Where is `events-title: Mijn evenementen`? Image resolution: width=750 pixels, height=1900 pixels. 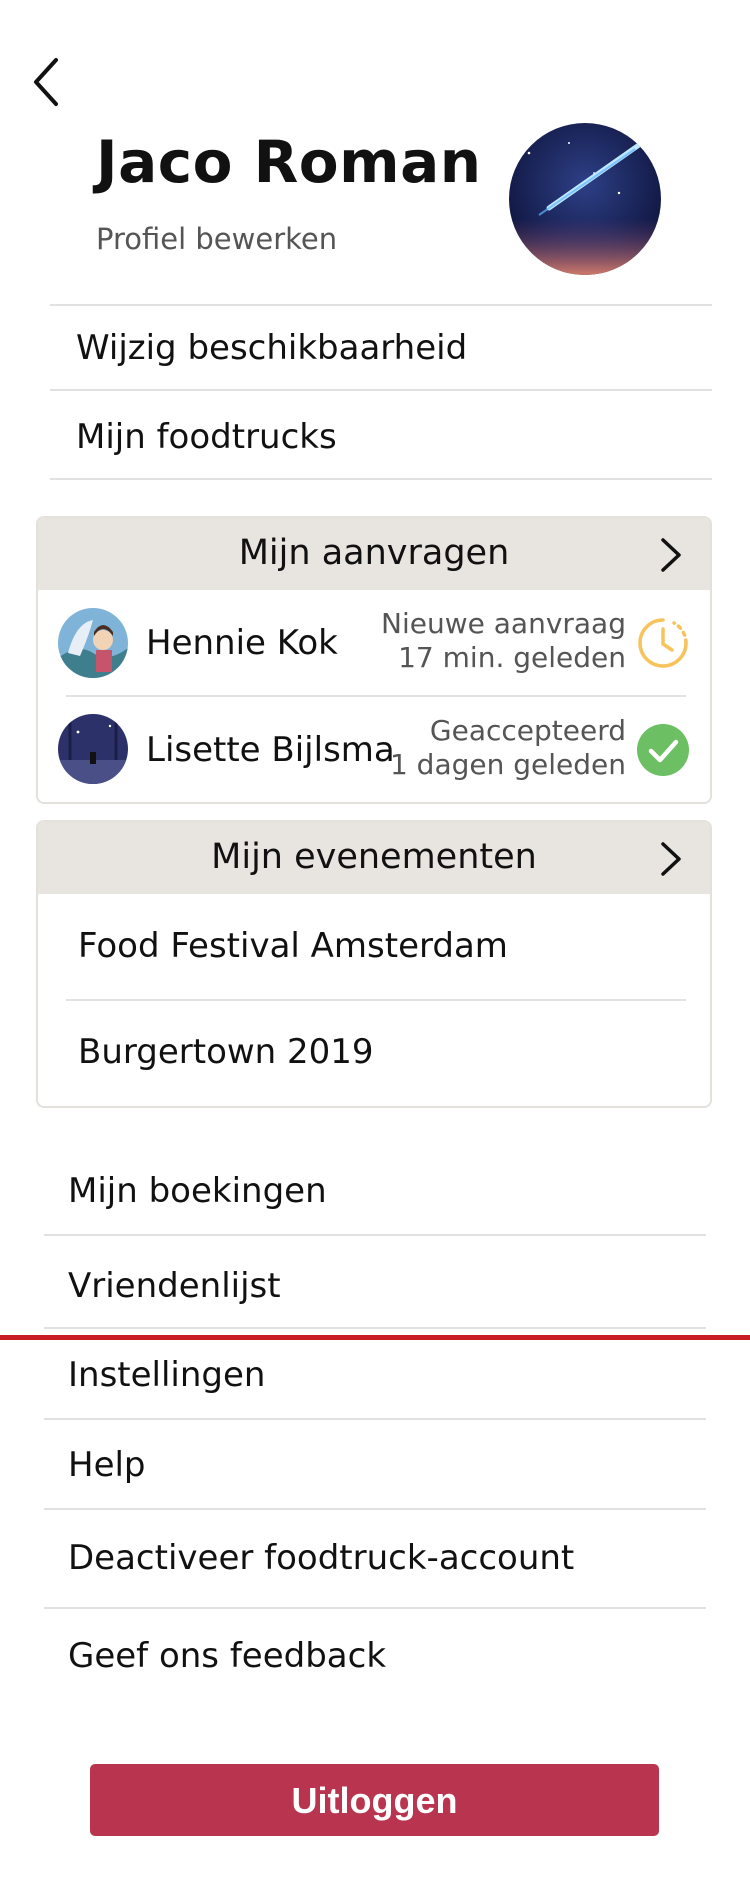
events-title: Mijn evenementen is located at coordinates (374, 857).